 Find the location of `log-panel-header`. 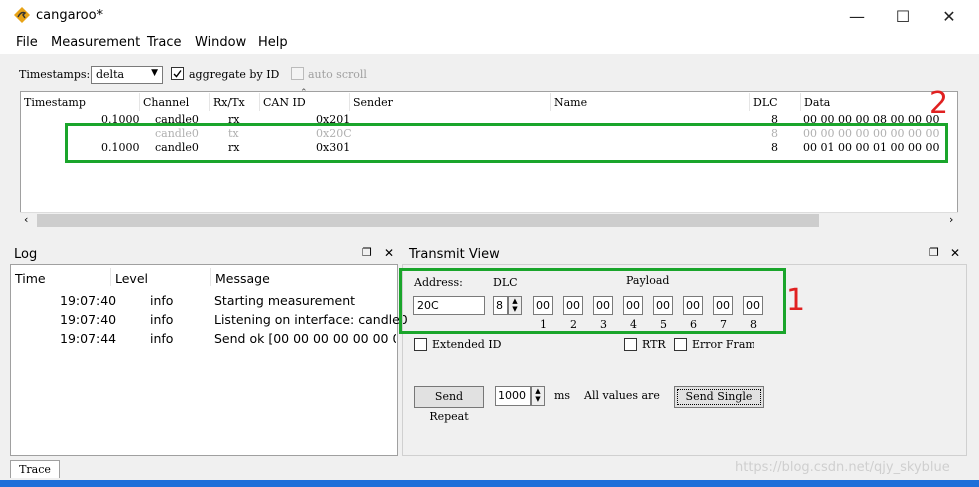

log-panel-header is located at coordinates (204, 254).